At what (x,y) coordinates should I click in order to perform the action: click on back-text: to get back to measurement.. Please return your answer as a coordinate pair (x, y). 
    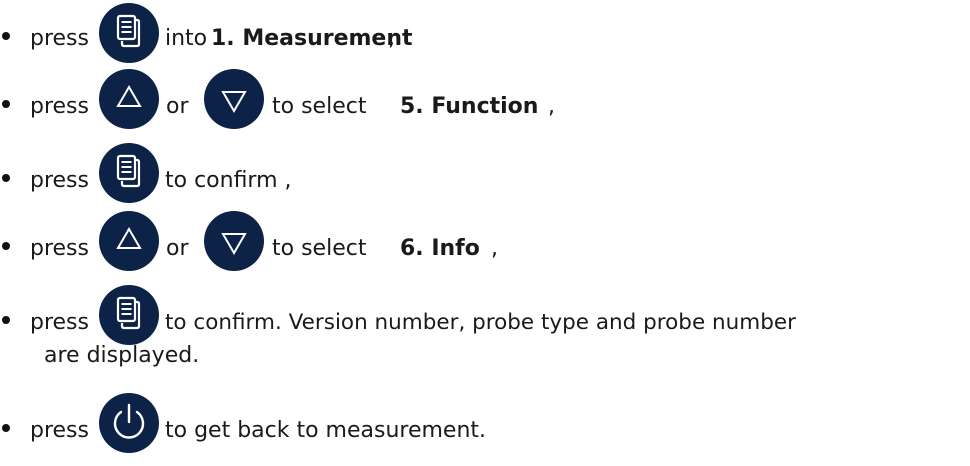
    Looking at the image, I should click on (326, 430).